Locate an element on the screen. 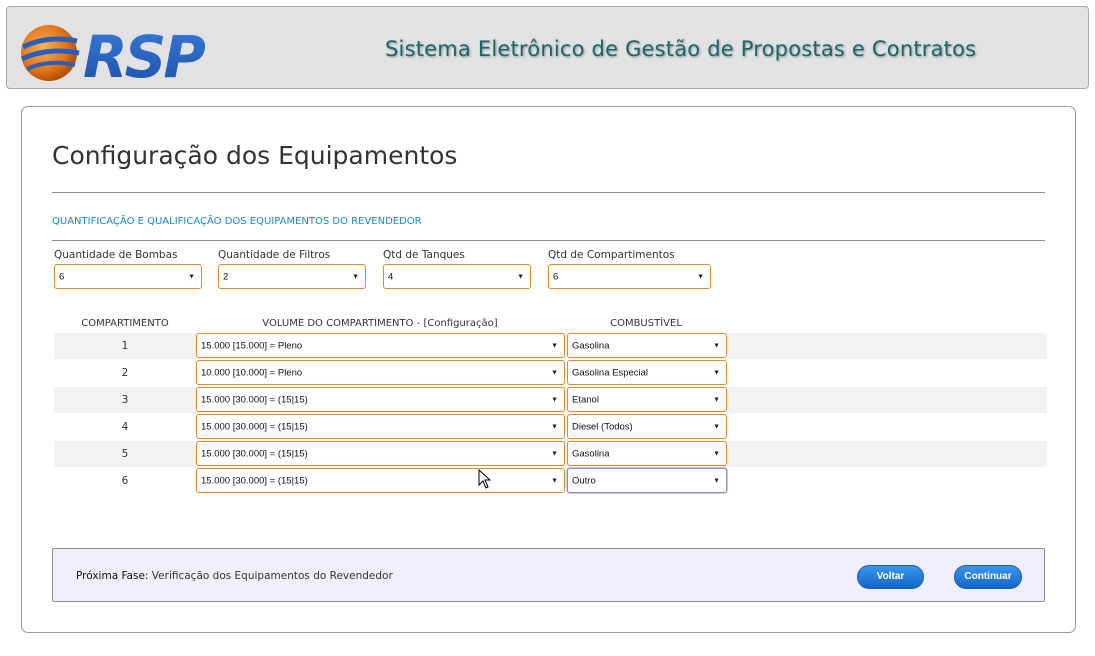  logo-text: RSP is located at coordinates (144, 54).